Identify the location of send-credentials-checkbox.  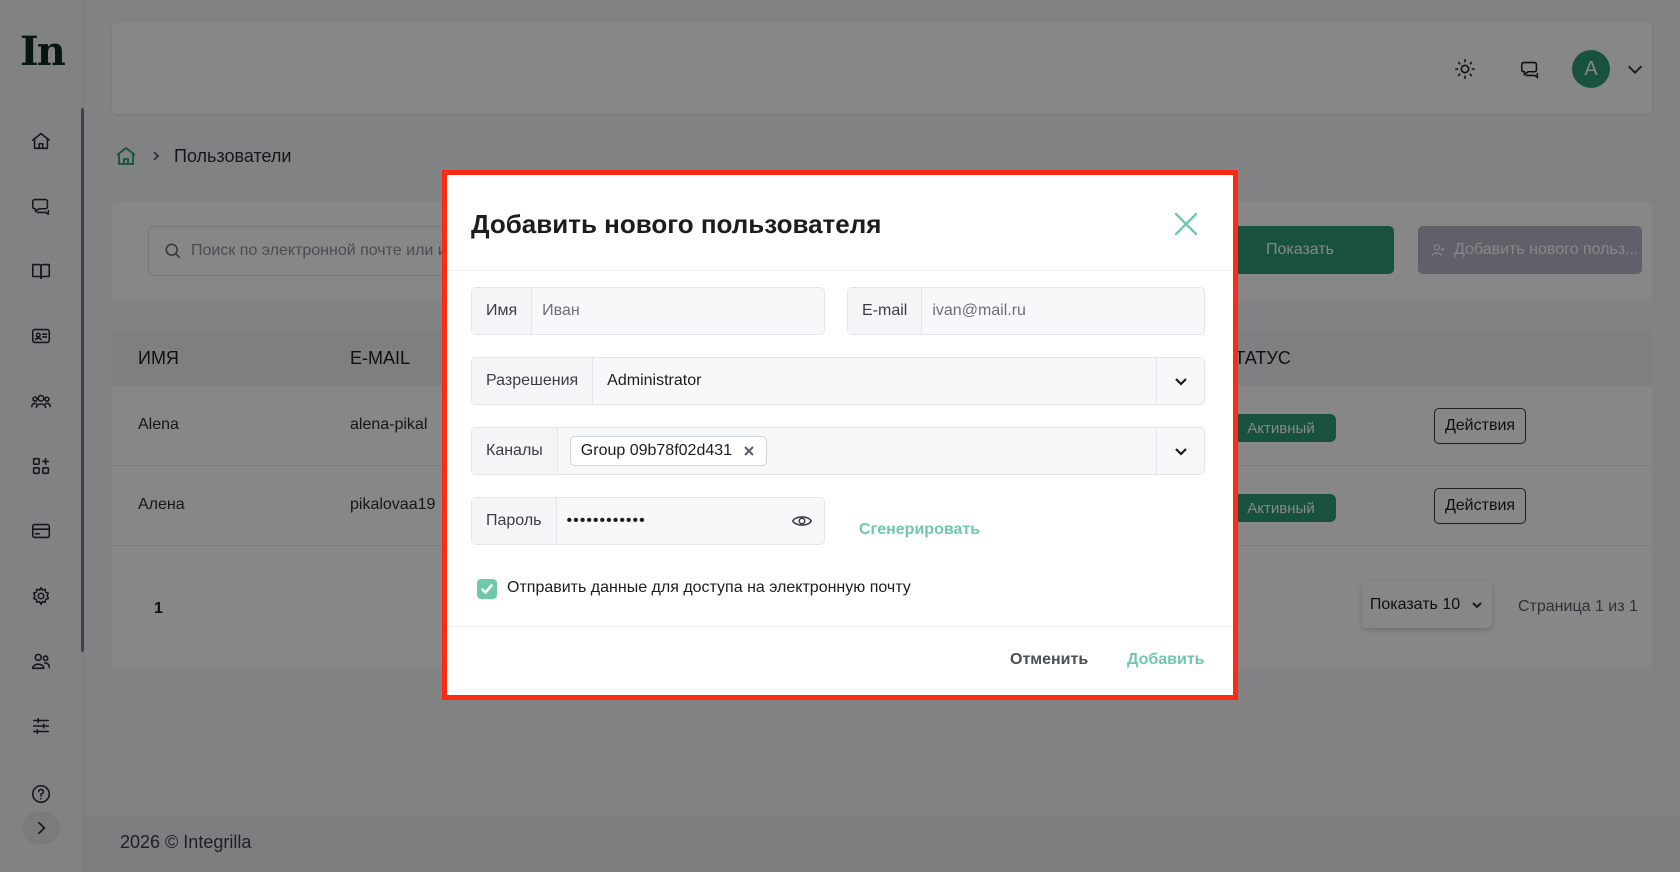
(487, 589).